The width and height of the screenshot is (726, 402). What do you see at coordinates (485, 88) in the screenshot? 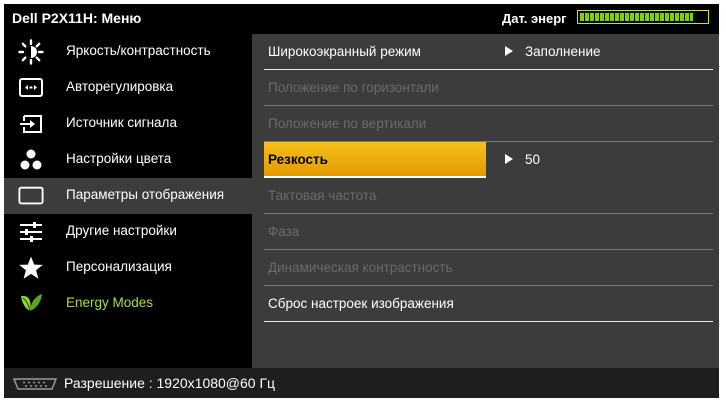
I see `option-horizontal-position: Положение по горизонтали` at bounding box center [485, 88].